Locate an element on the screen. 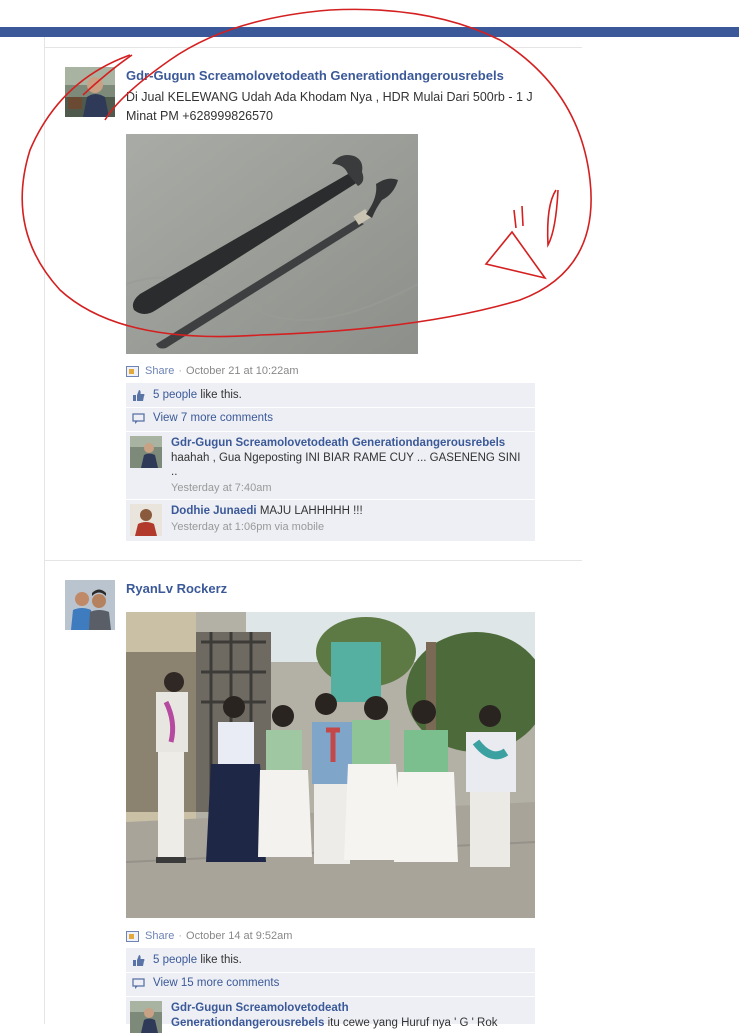 This screenshot has height=1033, width=739. post2-author-name: RyanLv Rockerz is located at coordinates (176, 588).